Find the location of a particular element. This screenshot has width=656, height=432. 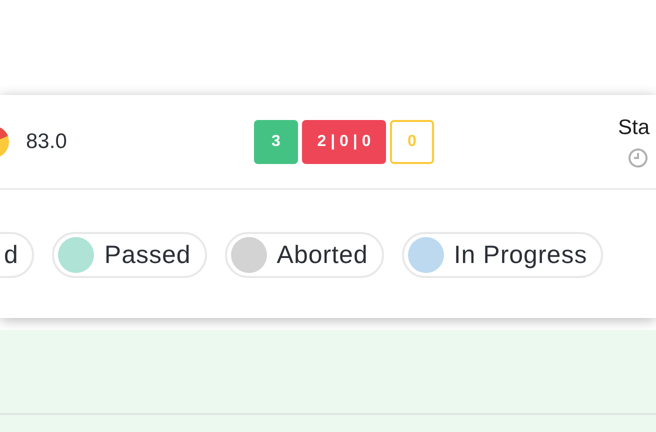

count-badge: 3 is located at coordinates (276, 142).